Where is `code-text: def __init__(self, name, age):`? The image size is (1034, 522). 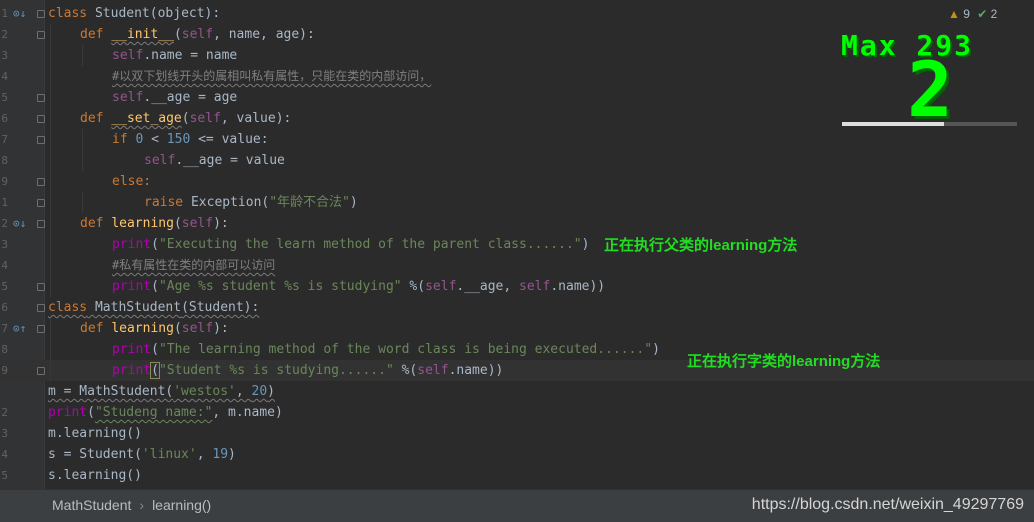 code-text: def __init__(self, name, age): is located at coordinates (197, 34).